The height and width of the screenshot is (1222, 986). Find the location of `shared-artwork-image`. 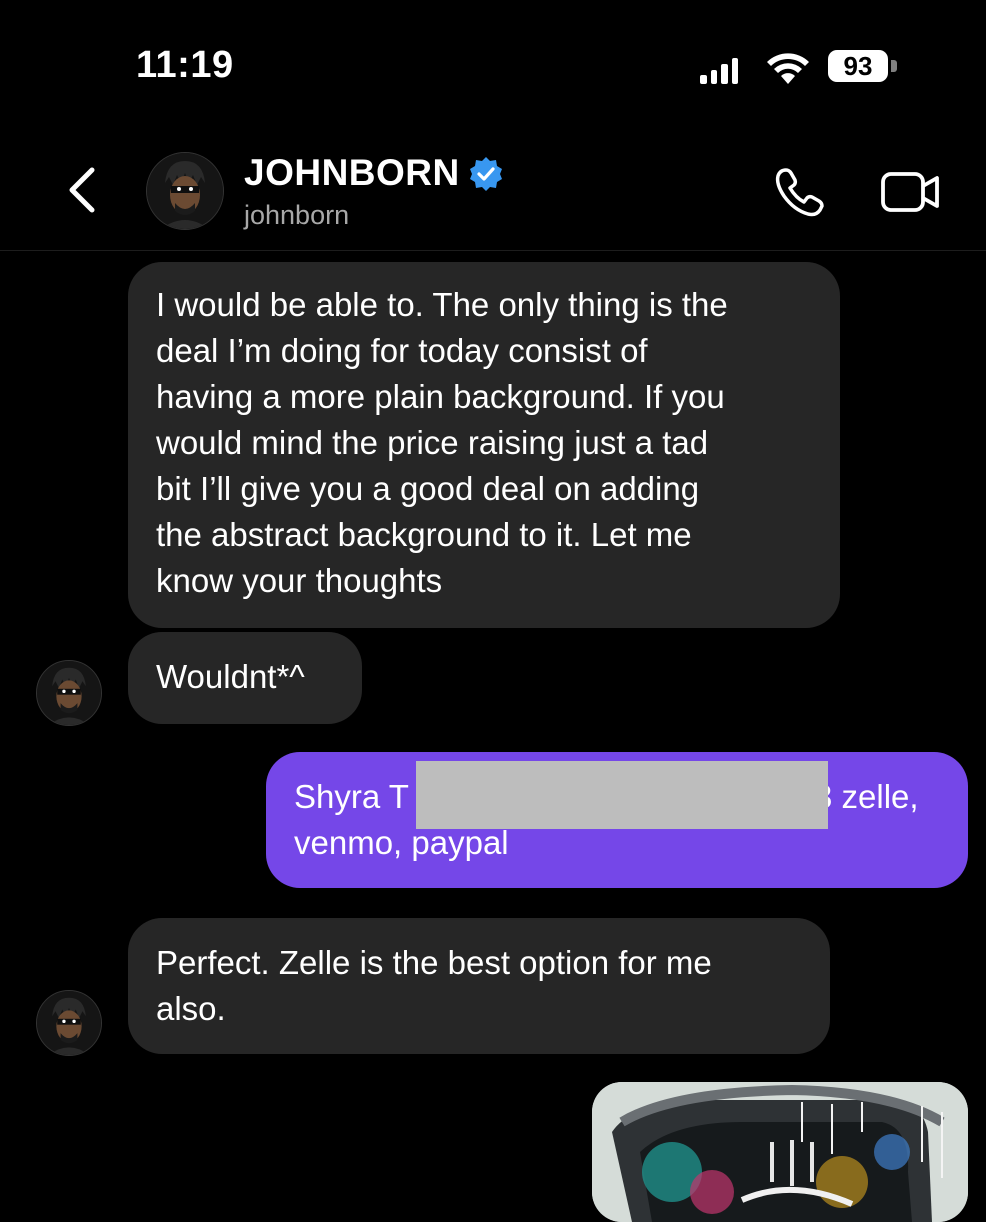

shared-artwork-image is located at coordinates (780, 1152).